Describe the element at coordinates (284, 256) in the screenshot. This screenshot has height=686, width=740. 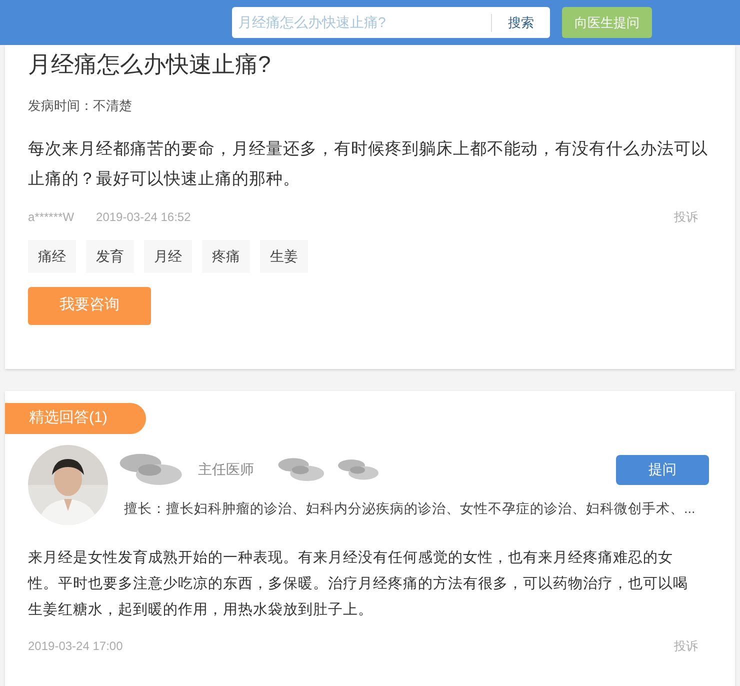
I see `tag: 生姜` at that location.